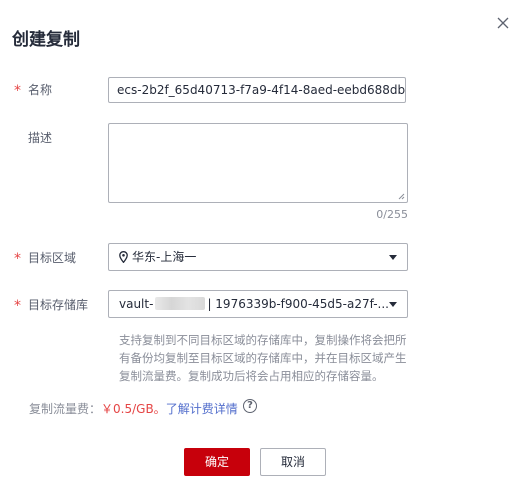  Describe the element at coordinates (258, 257) in the screenshot. I see `target-region-select: 华东-上海一` at that location.